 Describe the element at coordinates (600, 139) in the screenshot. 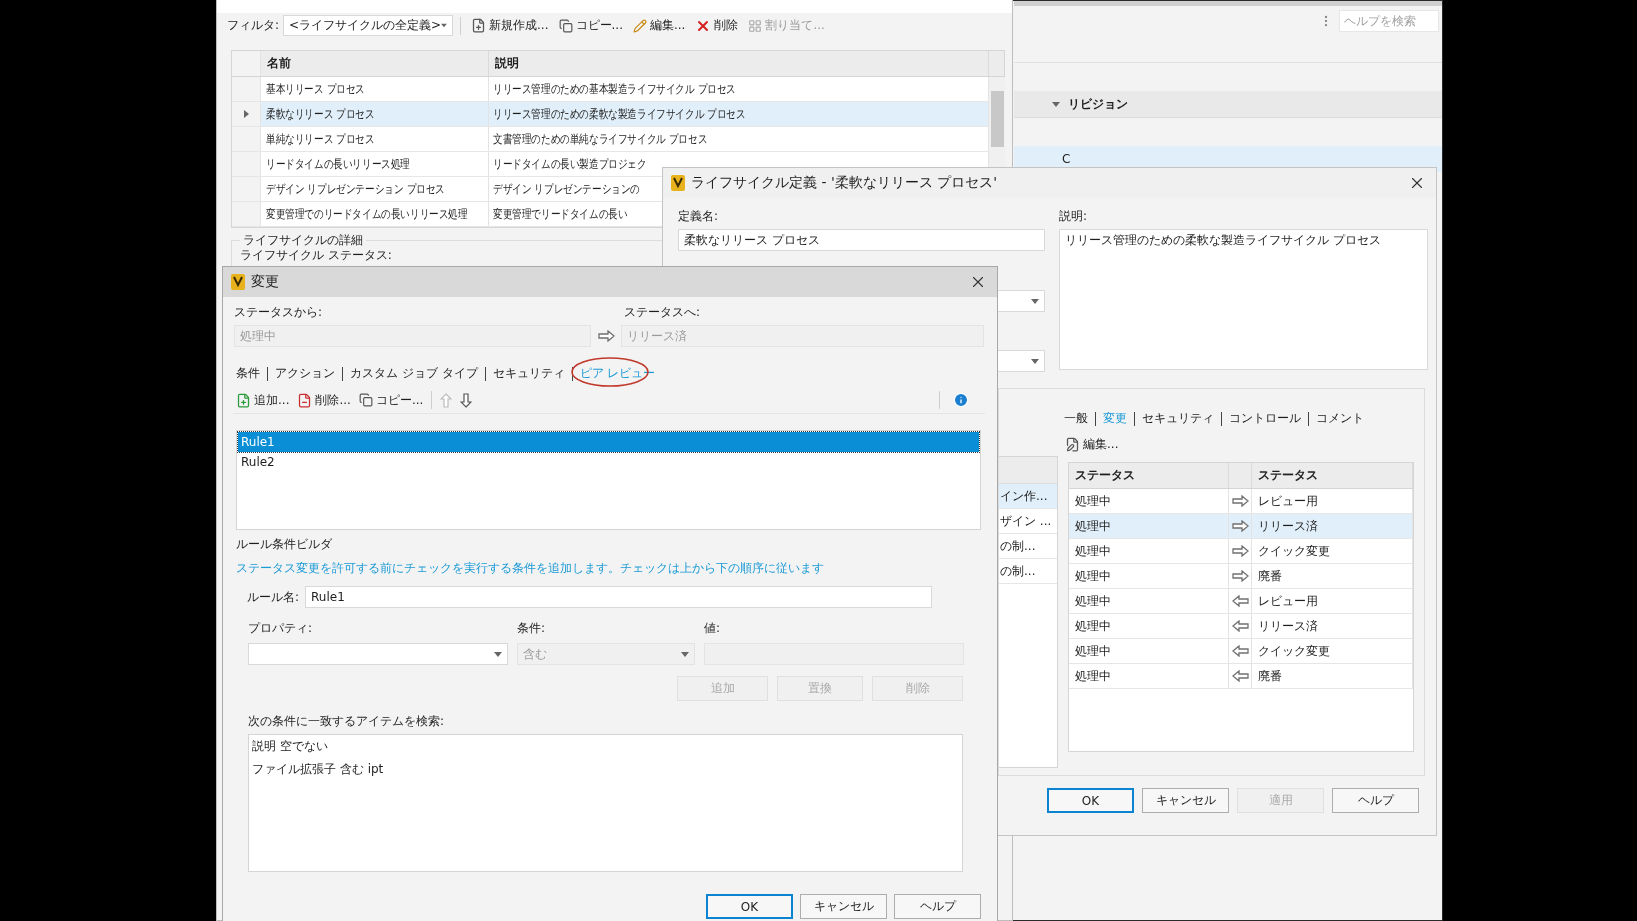

I see `cell-text: 文書管理のための単純なライフサイクル プロセス` at that location.